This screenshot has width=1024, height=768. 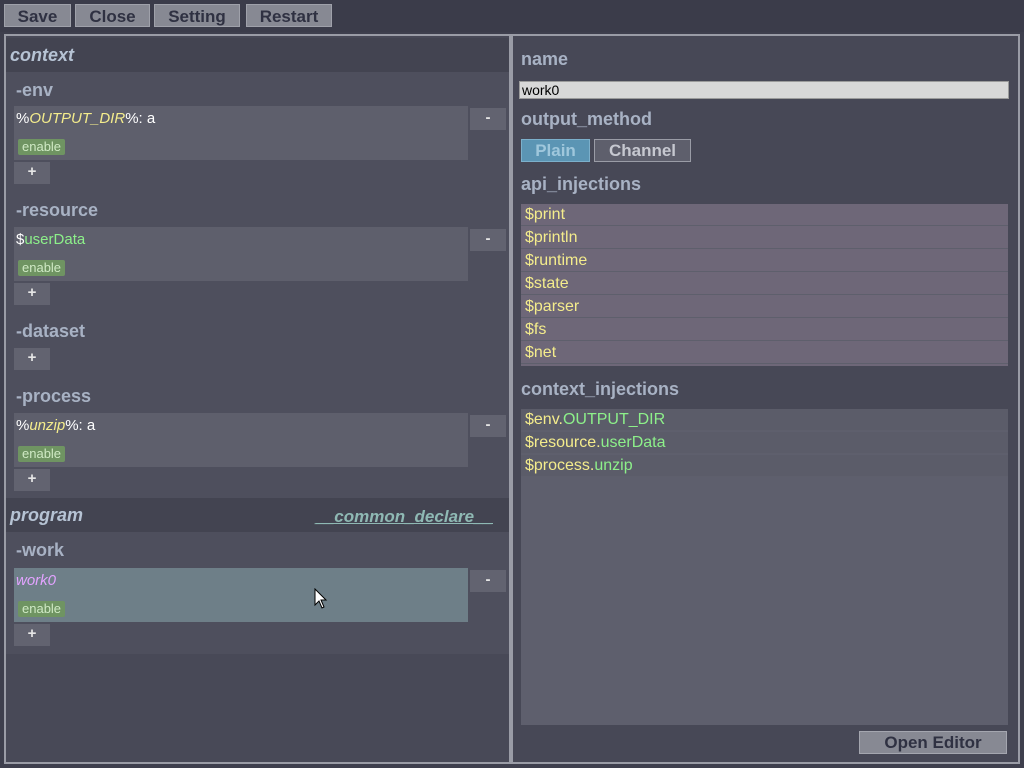 I want to click on resource-item: $userData enable, so click(x=241, y=254).